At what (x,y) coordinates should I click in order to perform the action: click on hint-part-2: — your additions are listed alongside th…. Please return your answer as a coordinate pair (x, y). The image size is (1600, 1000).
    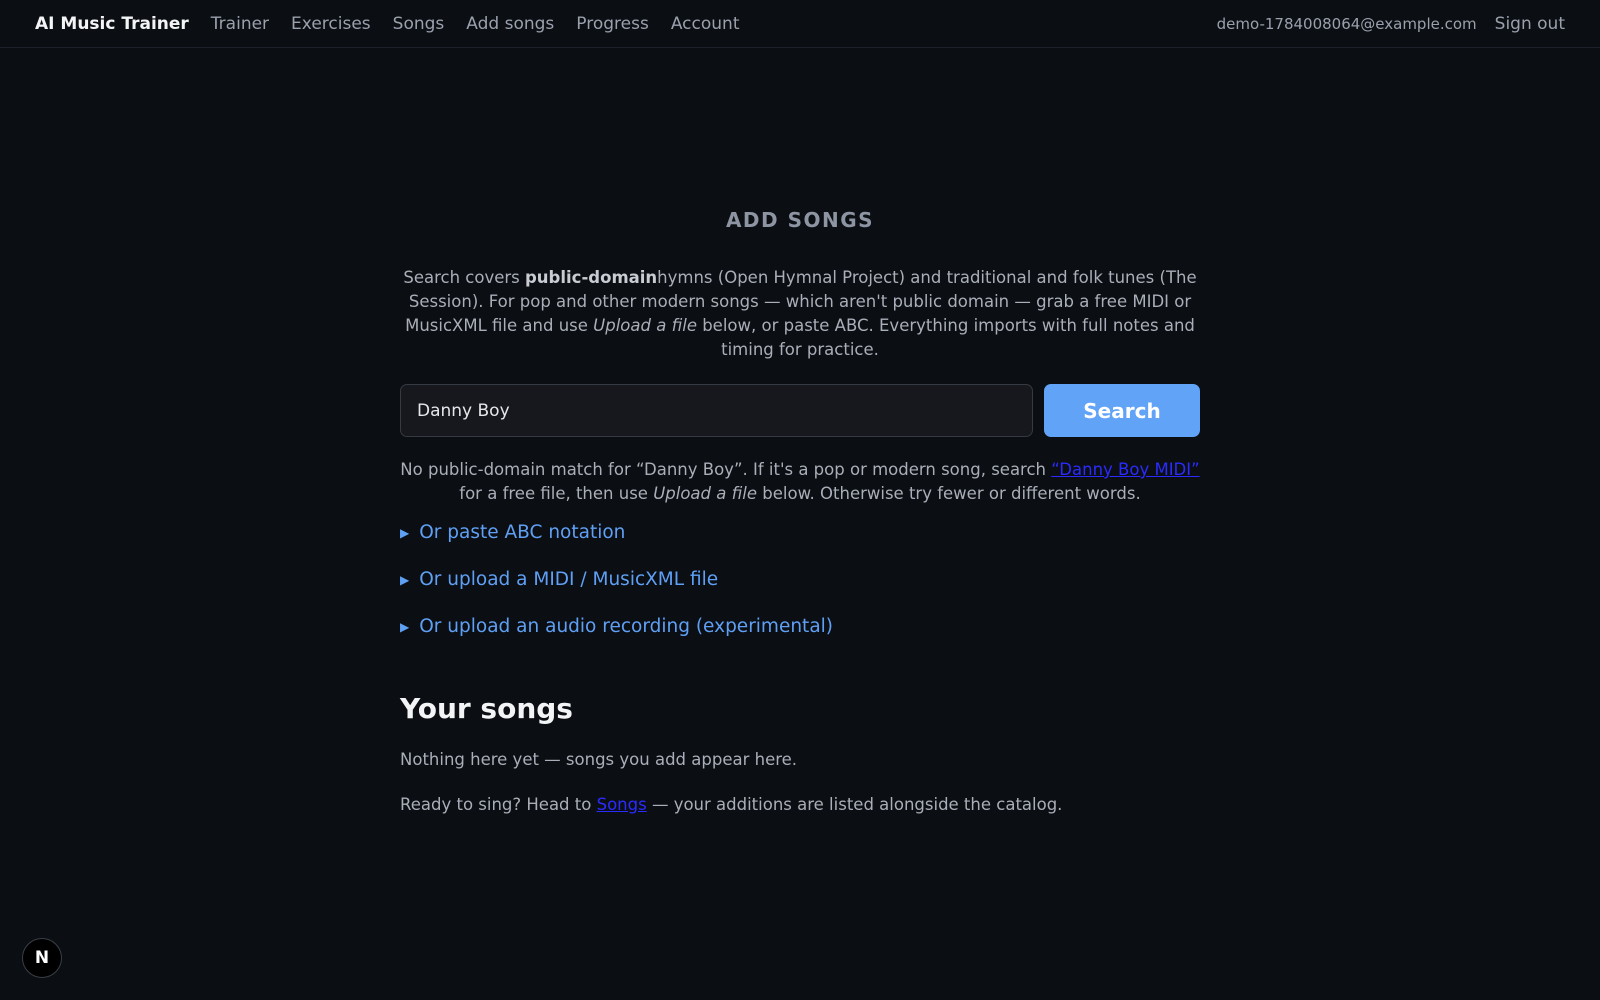
    Looking at the image, I should click on (854, 804).